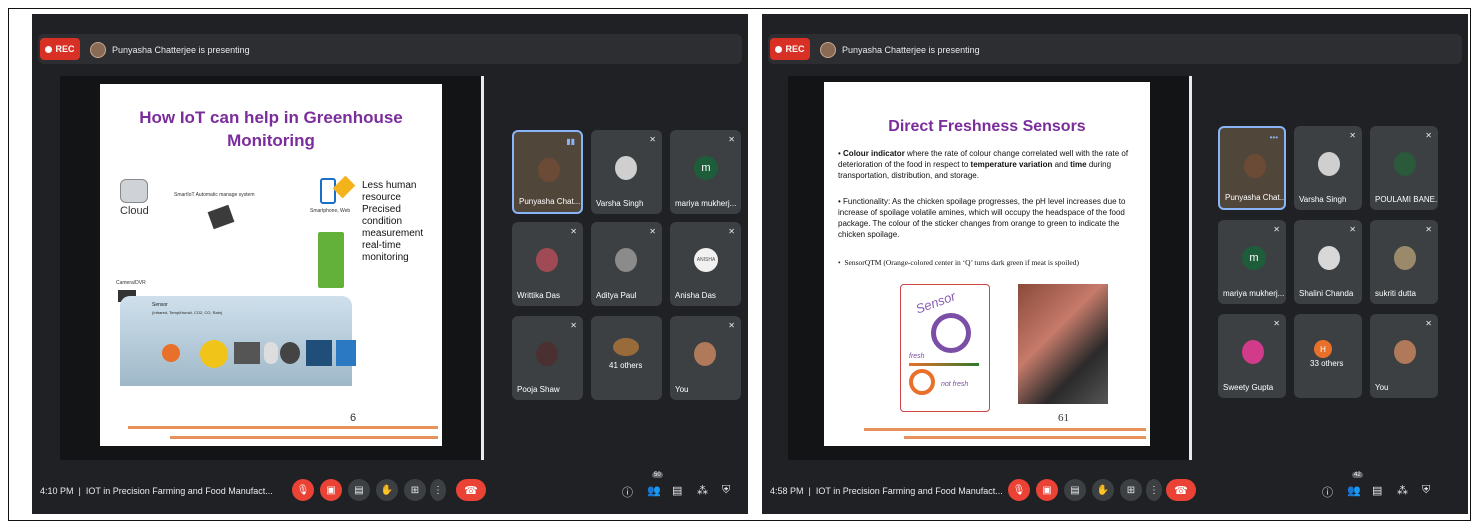  I want to click on more-options-icon: •••, so click(1273, 137).